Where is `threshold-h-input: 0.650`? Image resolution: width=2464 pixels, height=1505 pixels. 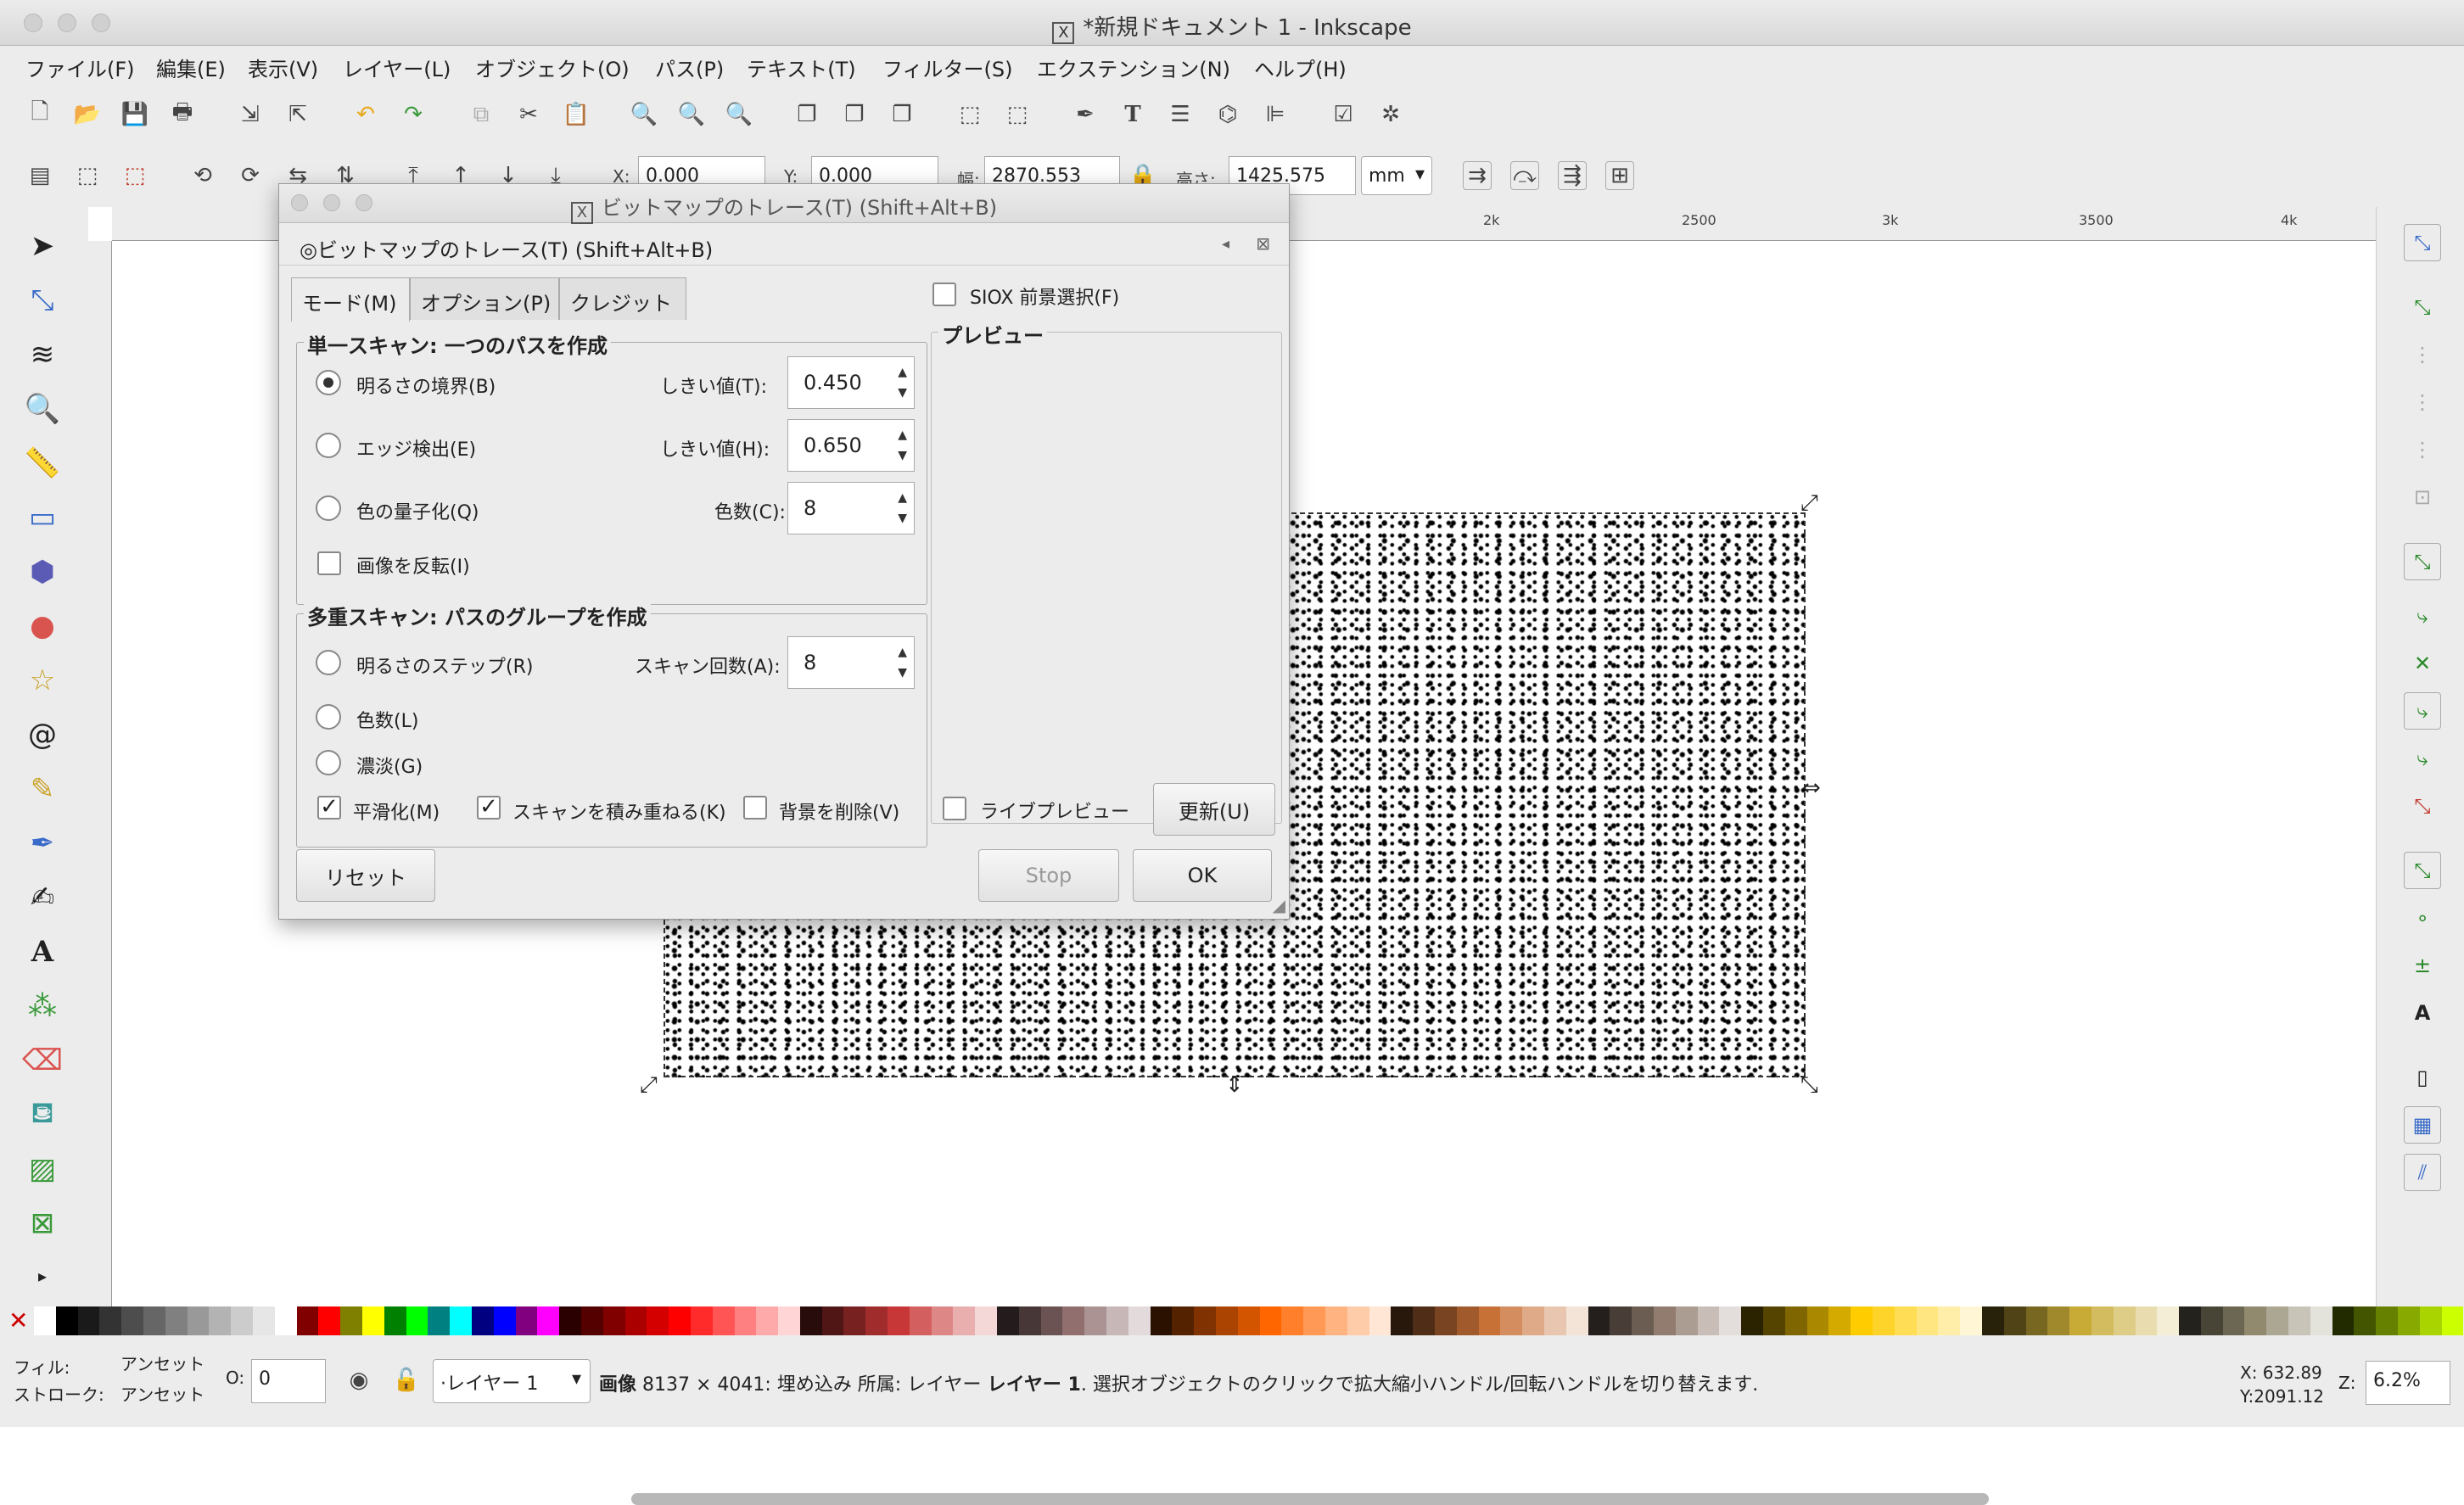 threshold-h-input: 0.650 is located at coordinates (851, 445).